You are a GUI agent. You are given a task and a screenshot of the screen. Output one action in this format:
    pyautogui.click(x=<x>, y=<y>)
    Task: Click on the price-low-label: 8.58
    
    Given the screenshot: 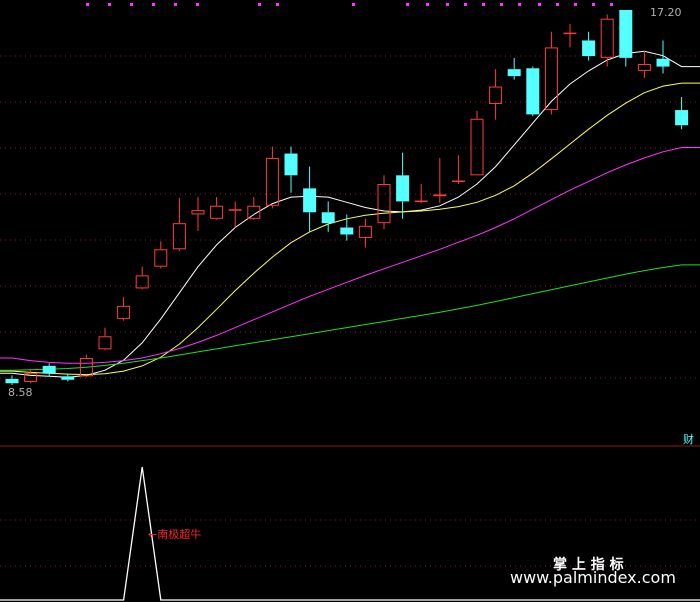 What is the action you would take?
    pyautogui.click(x=20, y=392)
    